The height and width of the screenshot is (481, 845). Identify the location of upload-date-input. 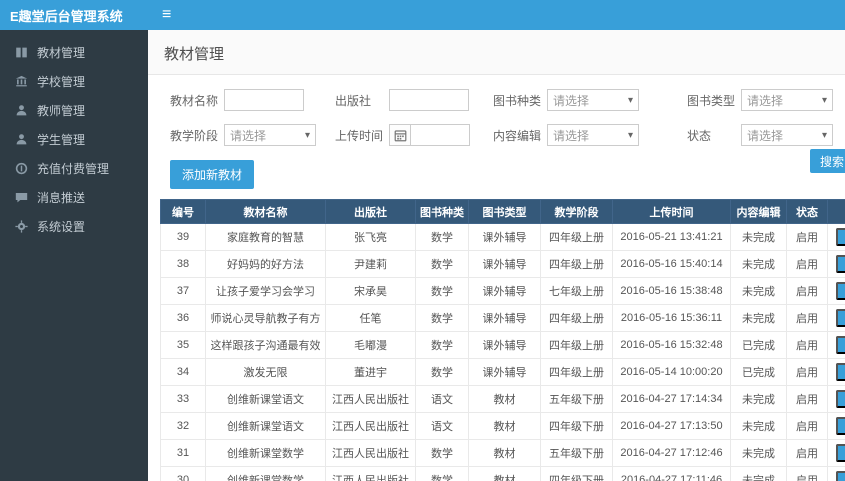
(440, 135).